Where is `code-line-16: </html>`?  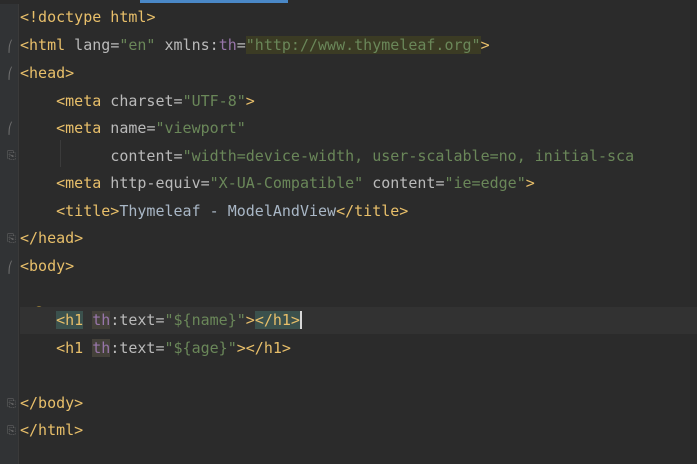
code-line-16: </html> is located at coordinates (358, 430).